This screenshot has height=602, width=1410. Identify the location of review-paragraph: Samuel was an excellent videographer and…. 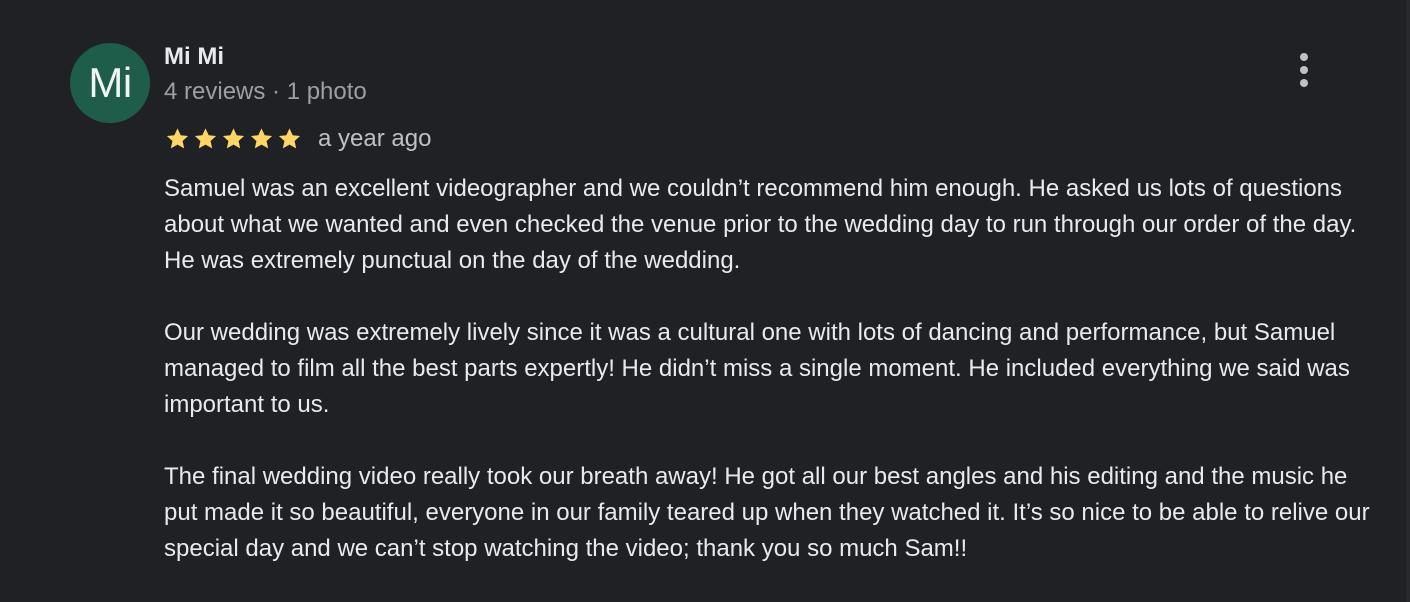
(767, 224).